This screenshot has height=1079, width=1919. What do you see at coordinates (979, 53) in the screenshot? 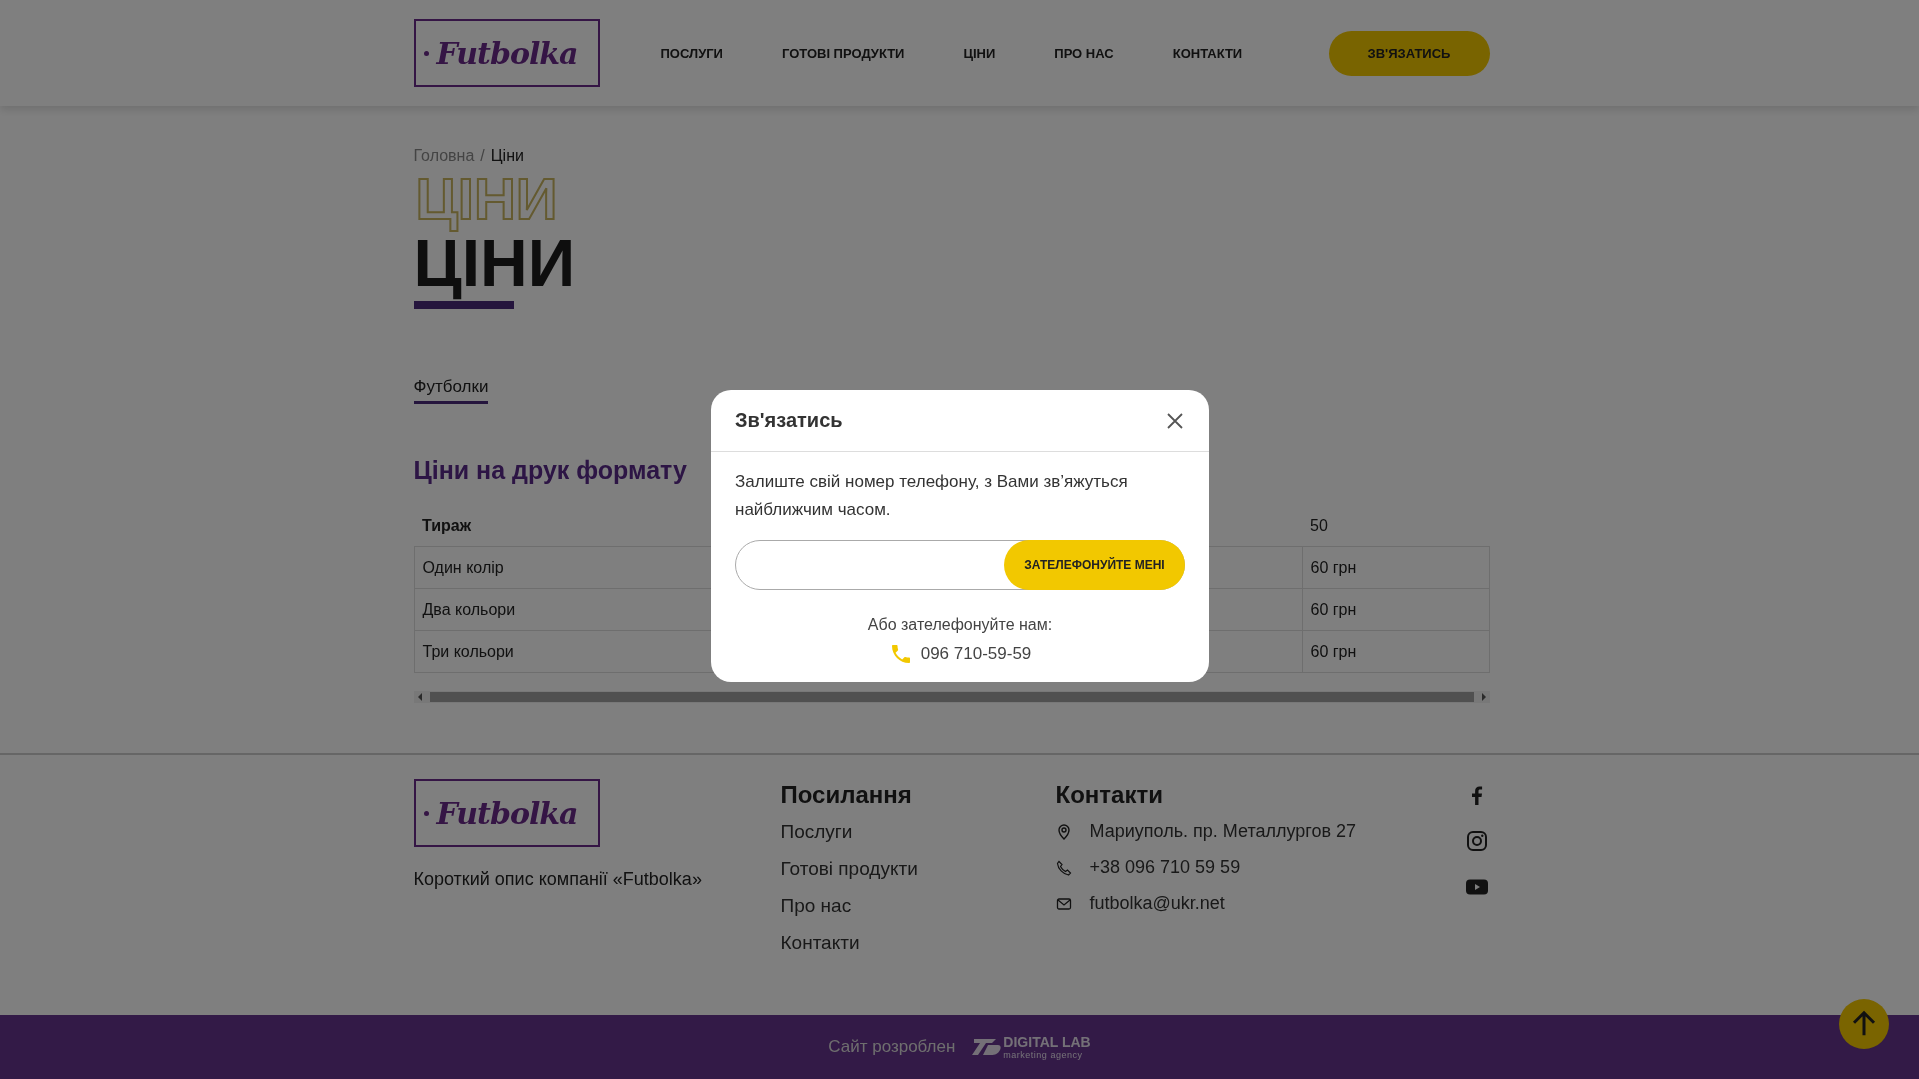
I see `nav-link: ЦІНИ` at bounding box center [979, 53].